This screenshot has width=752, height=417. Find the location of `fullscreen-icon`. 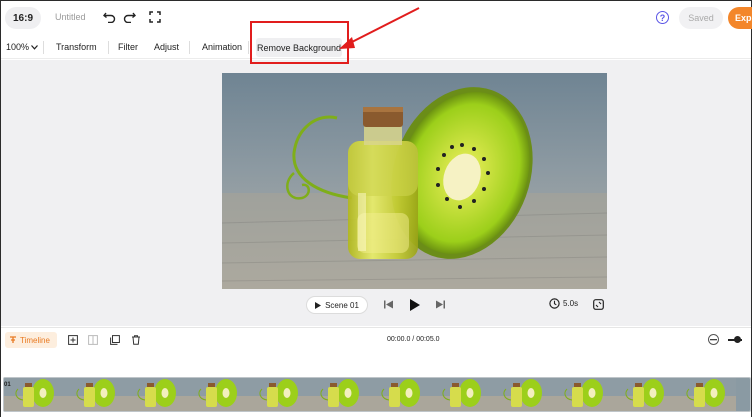

fullscreen-icon is located at coordinates (155, 17).